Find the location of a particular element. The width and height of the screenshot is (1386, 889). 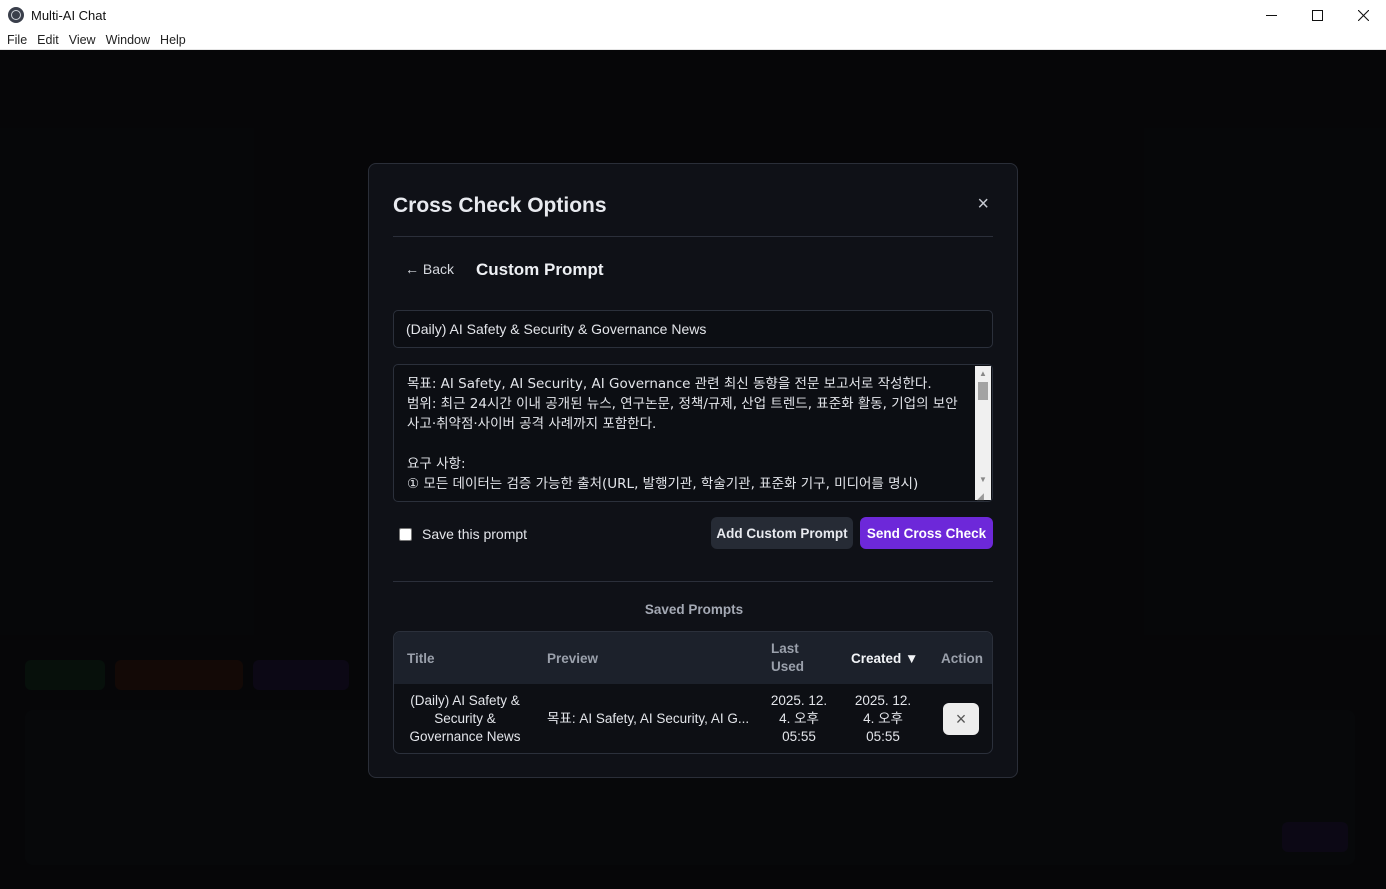

row-created: 2025. 12. 4. 오후 05:55 is located at coordinates (883, 718).